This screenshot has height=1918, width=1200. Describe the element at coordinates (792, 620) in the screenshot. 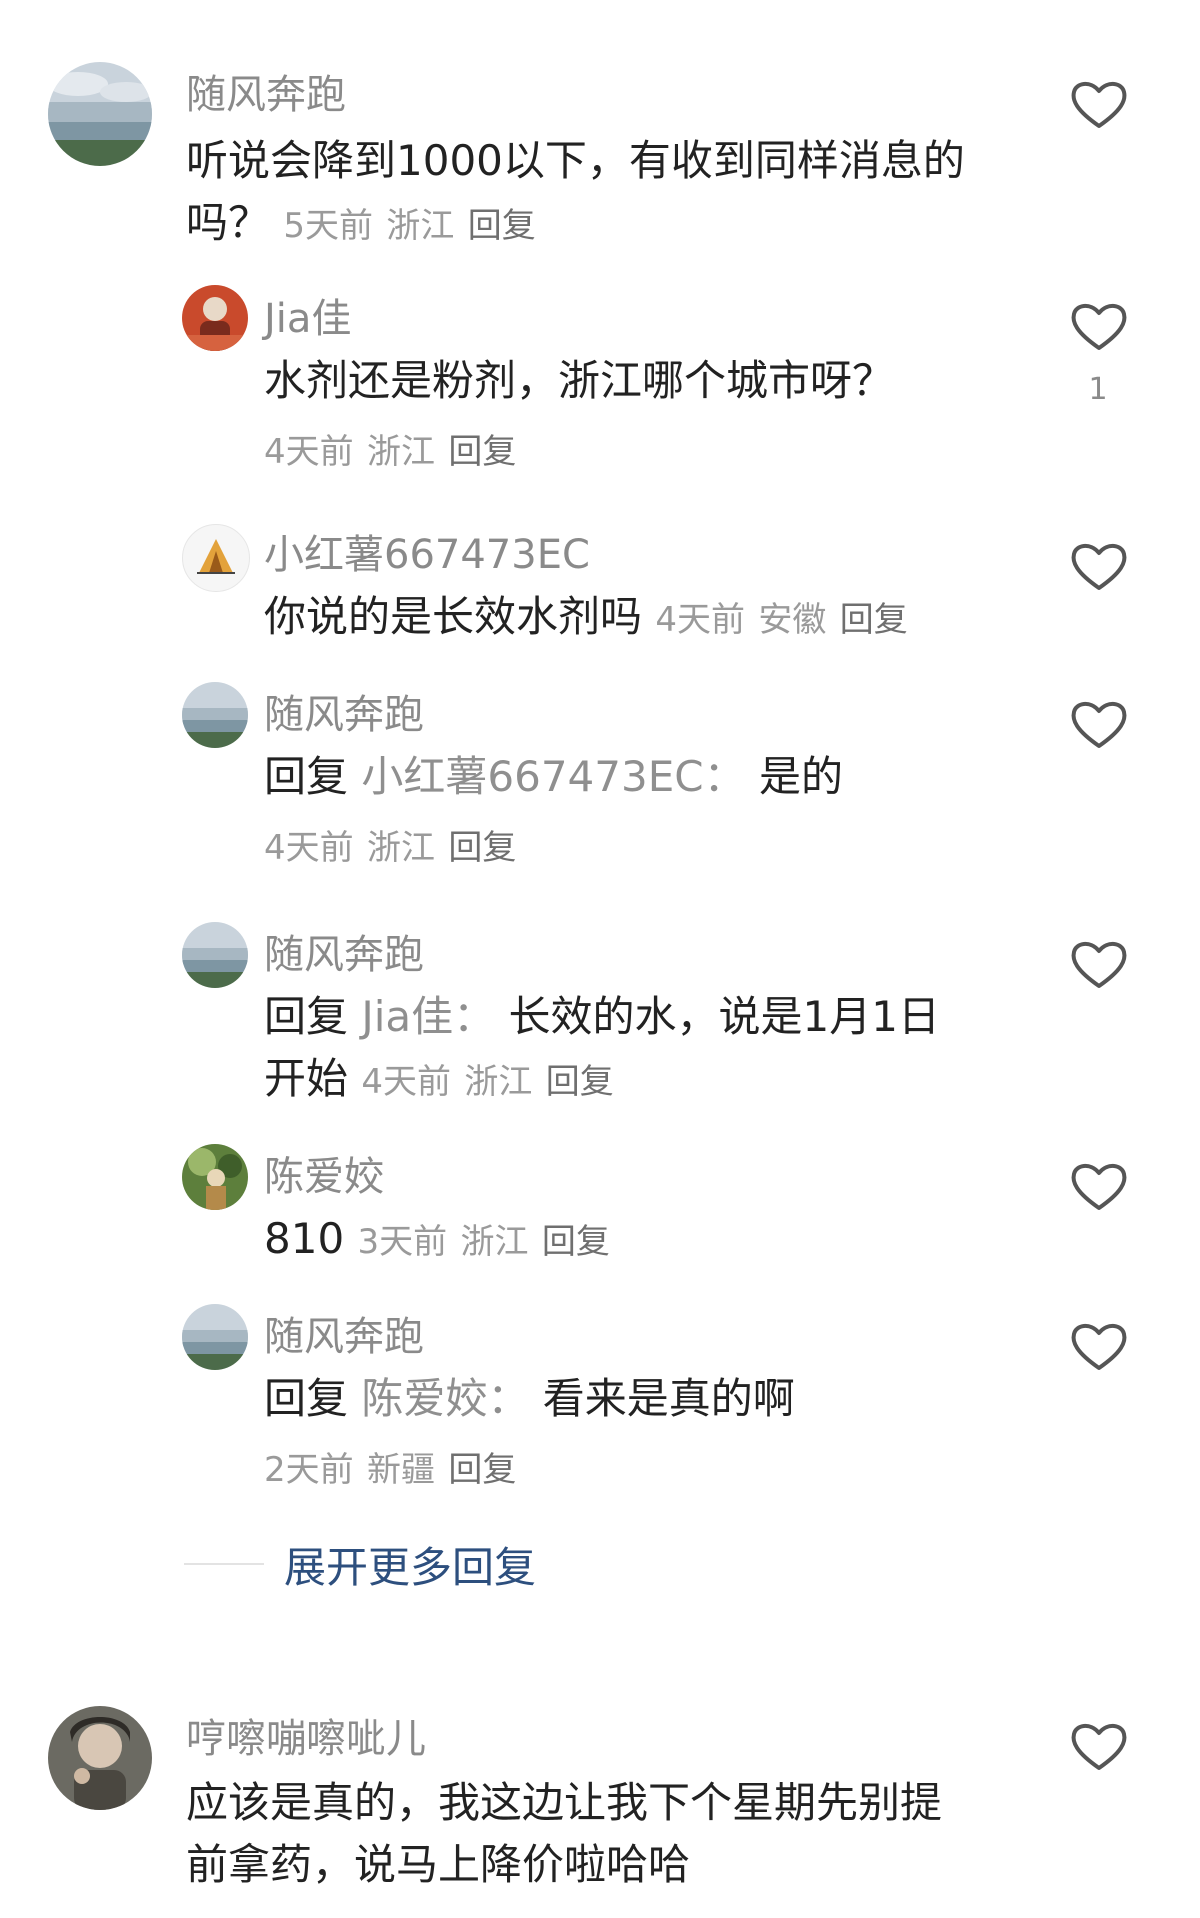

I see `reply-location: 安徽` at that location.